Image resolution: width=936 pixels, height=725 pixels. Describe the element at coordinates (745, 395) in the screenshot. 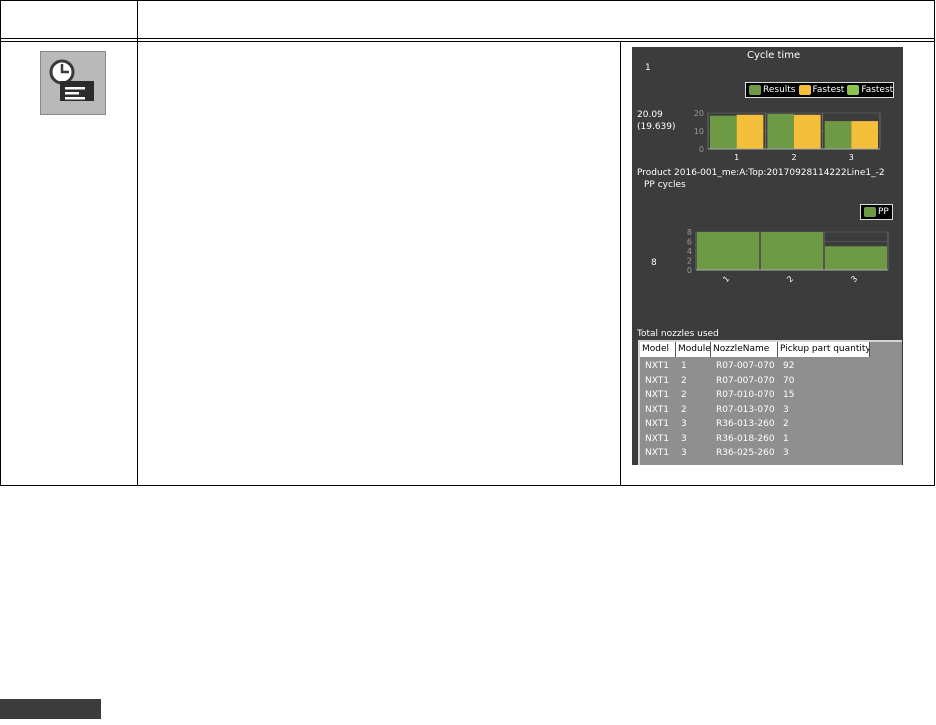

I see `cell-nozzlename: R07-010-070` at that location.